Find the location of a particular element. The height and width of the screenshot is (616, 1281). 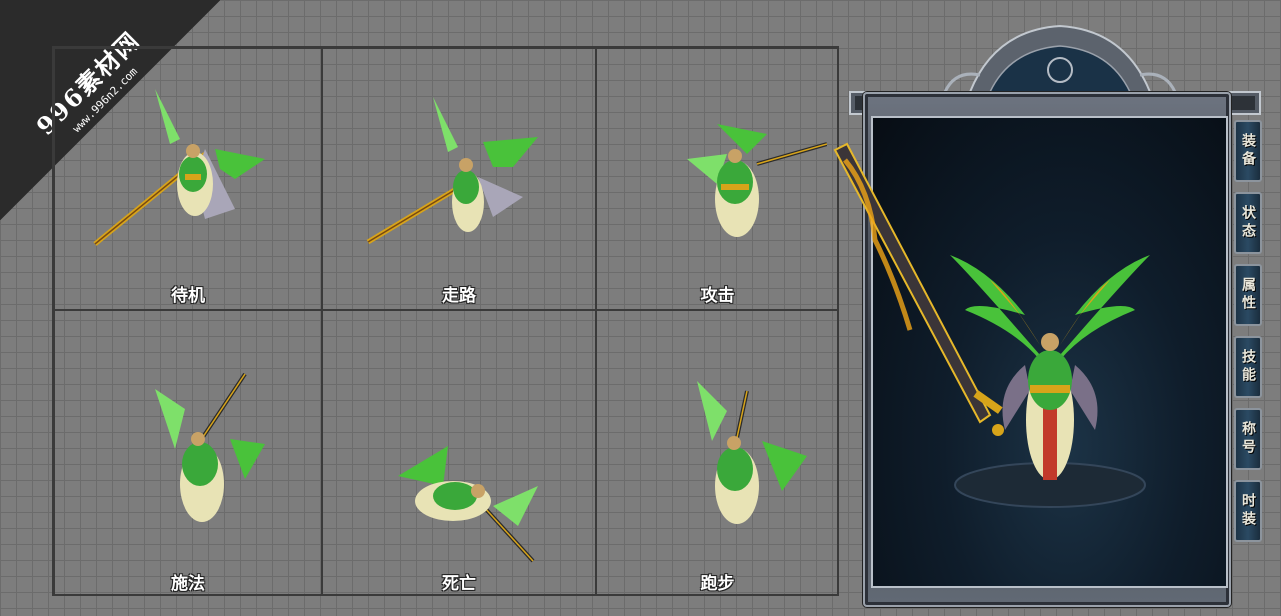

tab-attributes-label: 属性 is located at coordinates (1248, 295).